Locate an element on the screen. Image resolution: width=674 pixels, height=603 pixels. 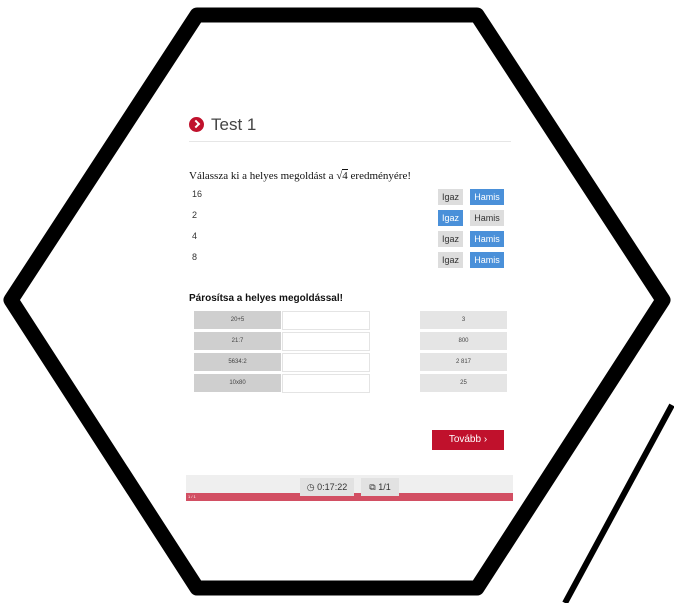
page-title: Test 1 is located at coordinates (234, 124).